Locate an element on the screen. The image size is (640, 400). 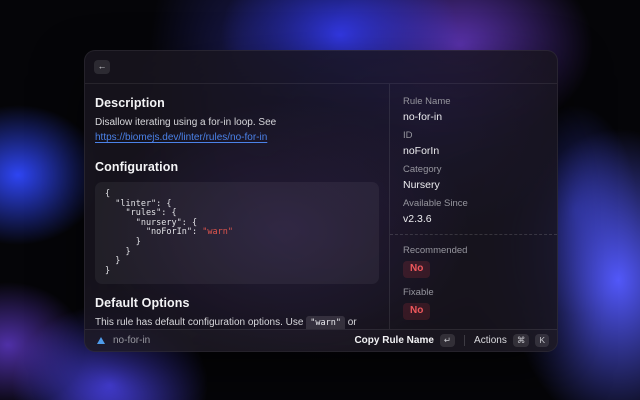
back-button: ← is located at coordinates (102, 67).